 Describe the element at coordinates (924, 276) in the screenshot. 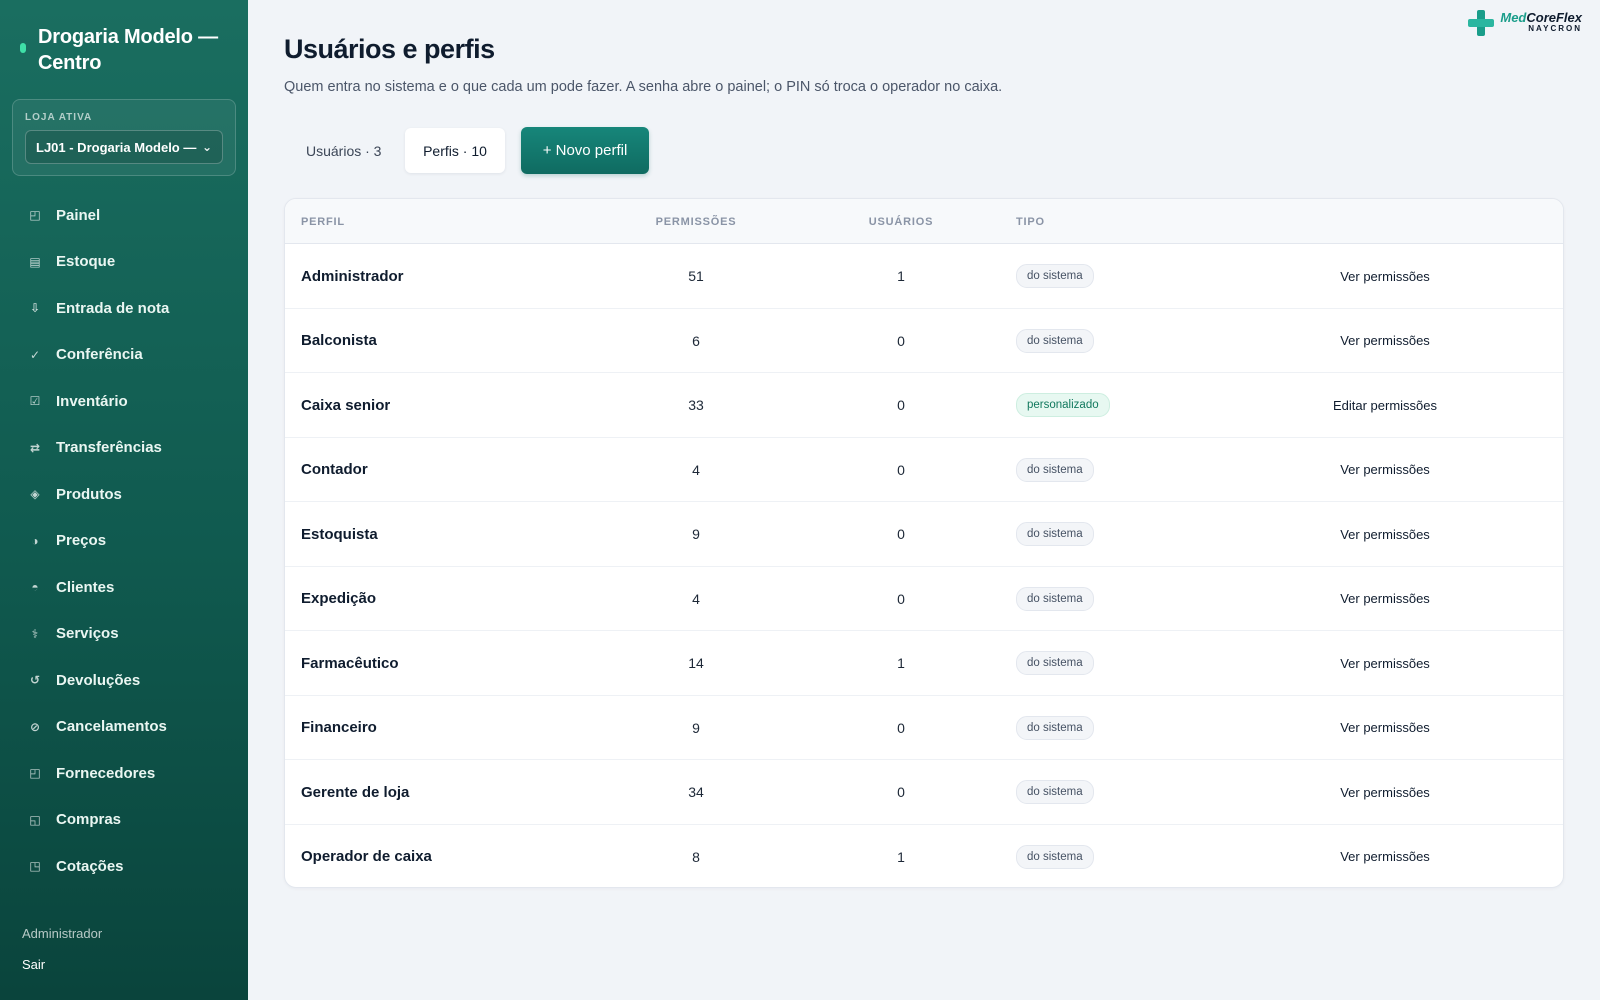

I see `table-row: Administrador 51 1 do sistema Ver permissões` at that location.